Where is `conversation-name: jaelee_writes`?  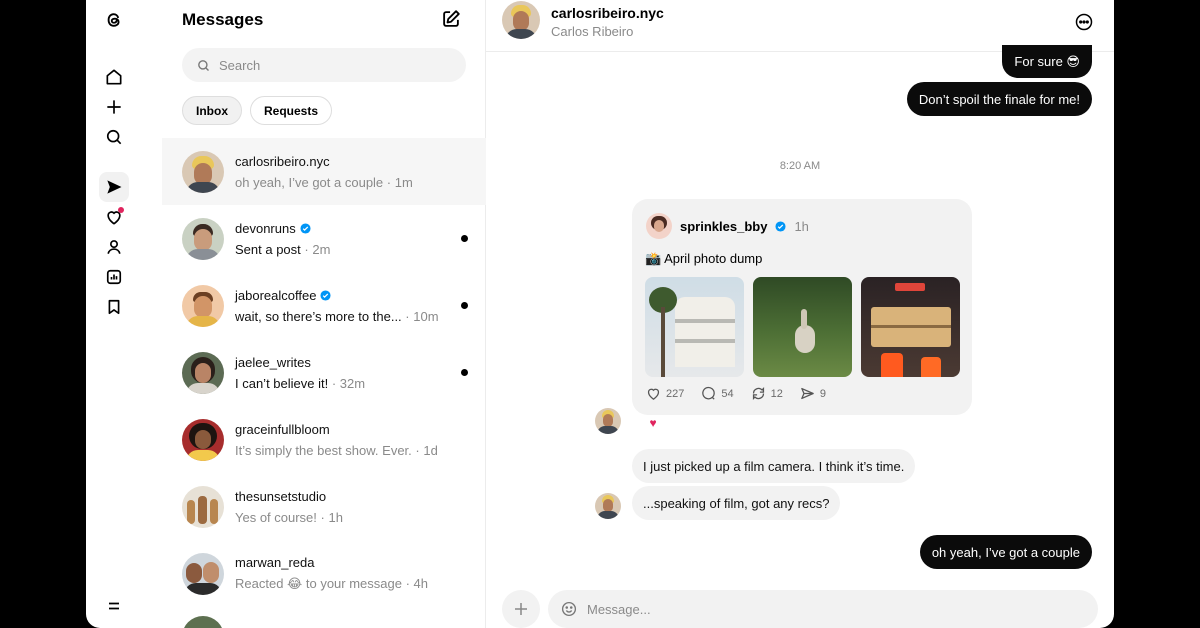
conversation-name: jaelee_writes is located at coordinates (273, 362).